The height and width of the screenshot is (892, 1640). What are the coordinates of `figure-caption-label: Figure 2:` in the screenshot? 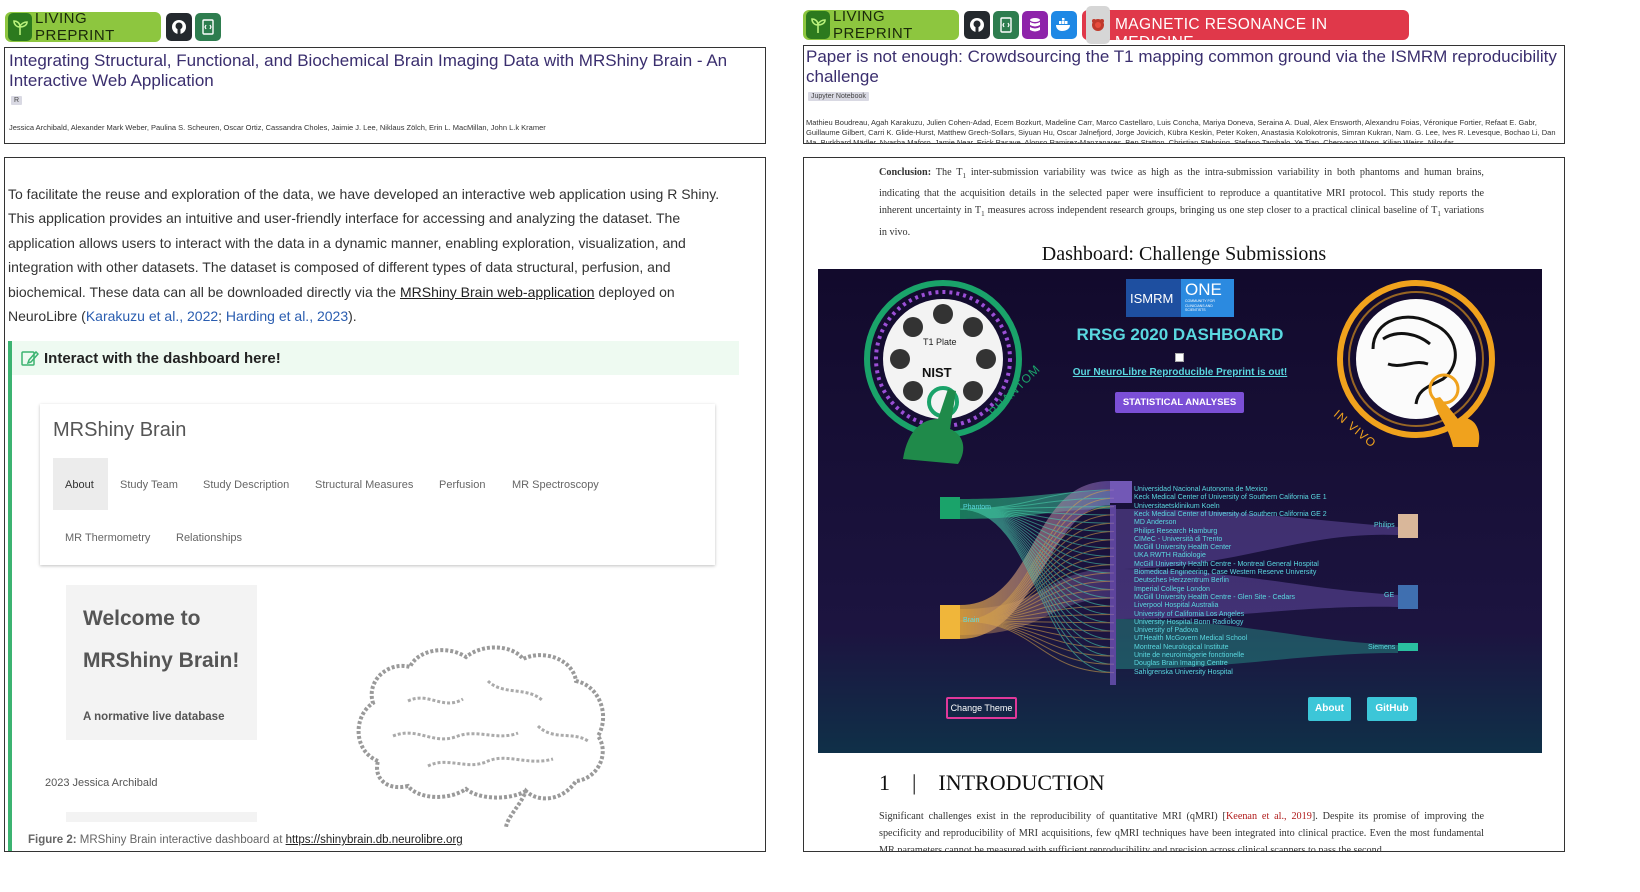 It's located at (52, 840).